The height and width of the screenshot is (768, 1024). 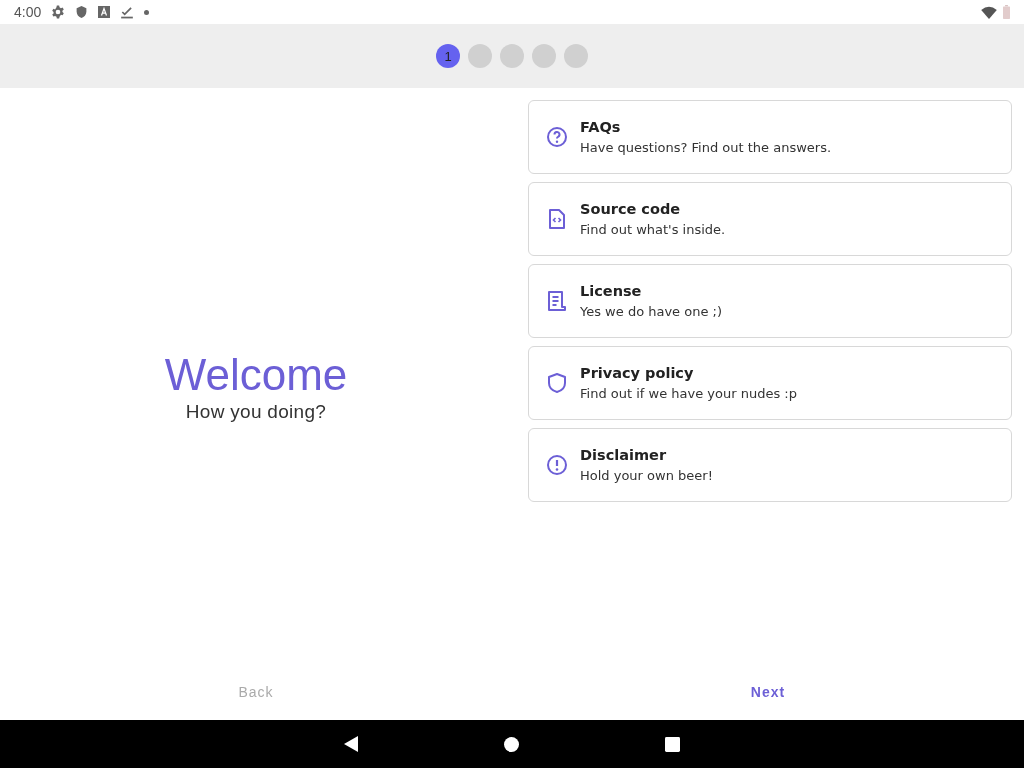 I want to click on info-card: License Yes we do have one ;), so click(x=770, y=301).